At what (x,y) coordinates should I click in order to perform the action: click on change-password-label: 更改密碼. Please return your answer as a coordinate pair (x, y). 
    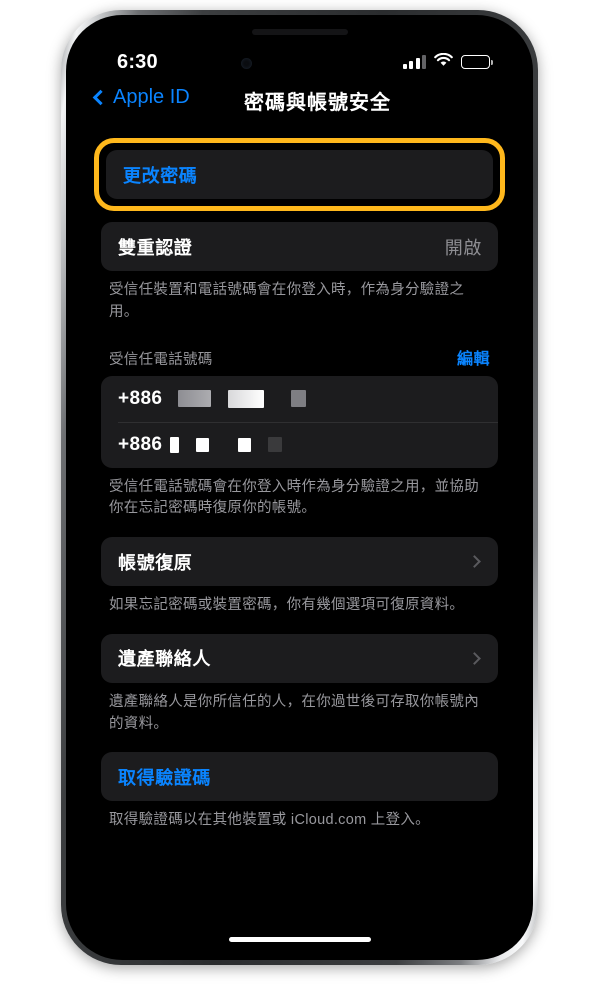
    Looking at the image, I should click on (160, 175).